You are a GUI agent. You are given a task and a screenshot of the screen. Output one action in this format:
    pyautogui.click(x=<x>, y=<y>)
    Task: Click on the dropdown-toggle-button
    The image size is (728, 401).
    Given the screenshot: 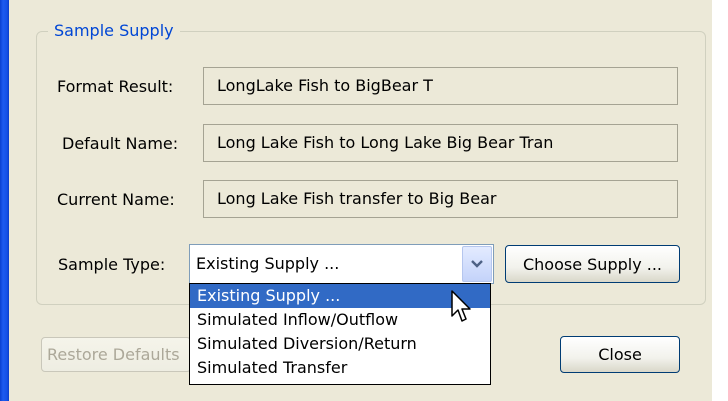 What is the action you would take?
    pyautogui.click(x=477, y=264)
    